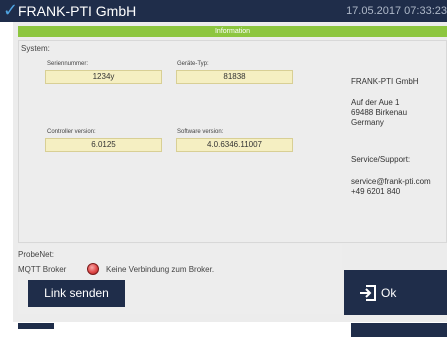  Describe the element at coordinates (71, 132) in the screenshot. I see `controller-version-label: Controller version:` at that location.